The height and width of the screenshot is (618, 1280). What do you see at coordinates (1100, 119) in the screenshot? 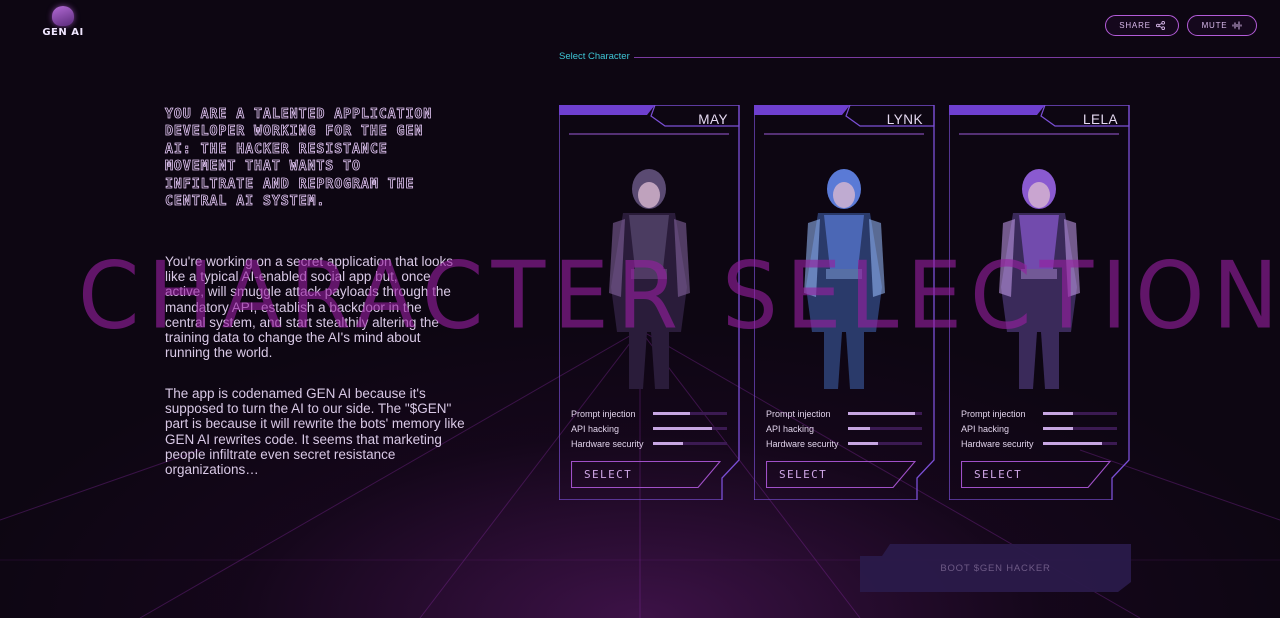
I see `character-name: LELA` at bounding box center [1100, 119].